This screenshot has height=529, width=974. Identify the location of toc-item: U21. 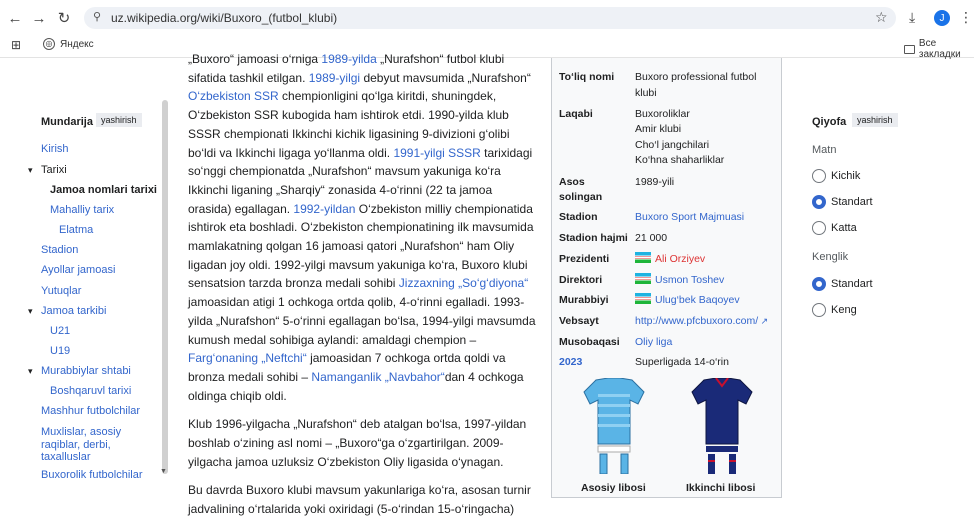
(60, 331).